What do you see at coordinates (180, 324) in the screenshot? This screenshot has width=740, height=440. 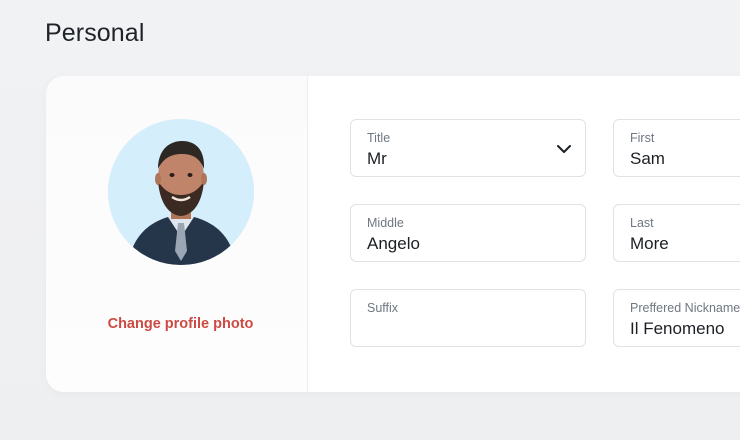 I see `change-profile-photo-link: Change profile photo` at bounding box center [180, 324].